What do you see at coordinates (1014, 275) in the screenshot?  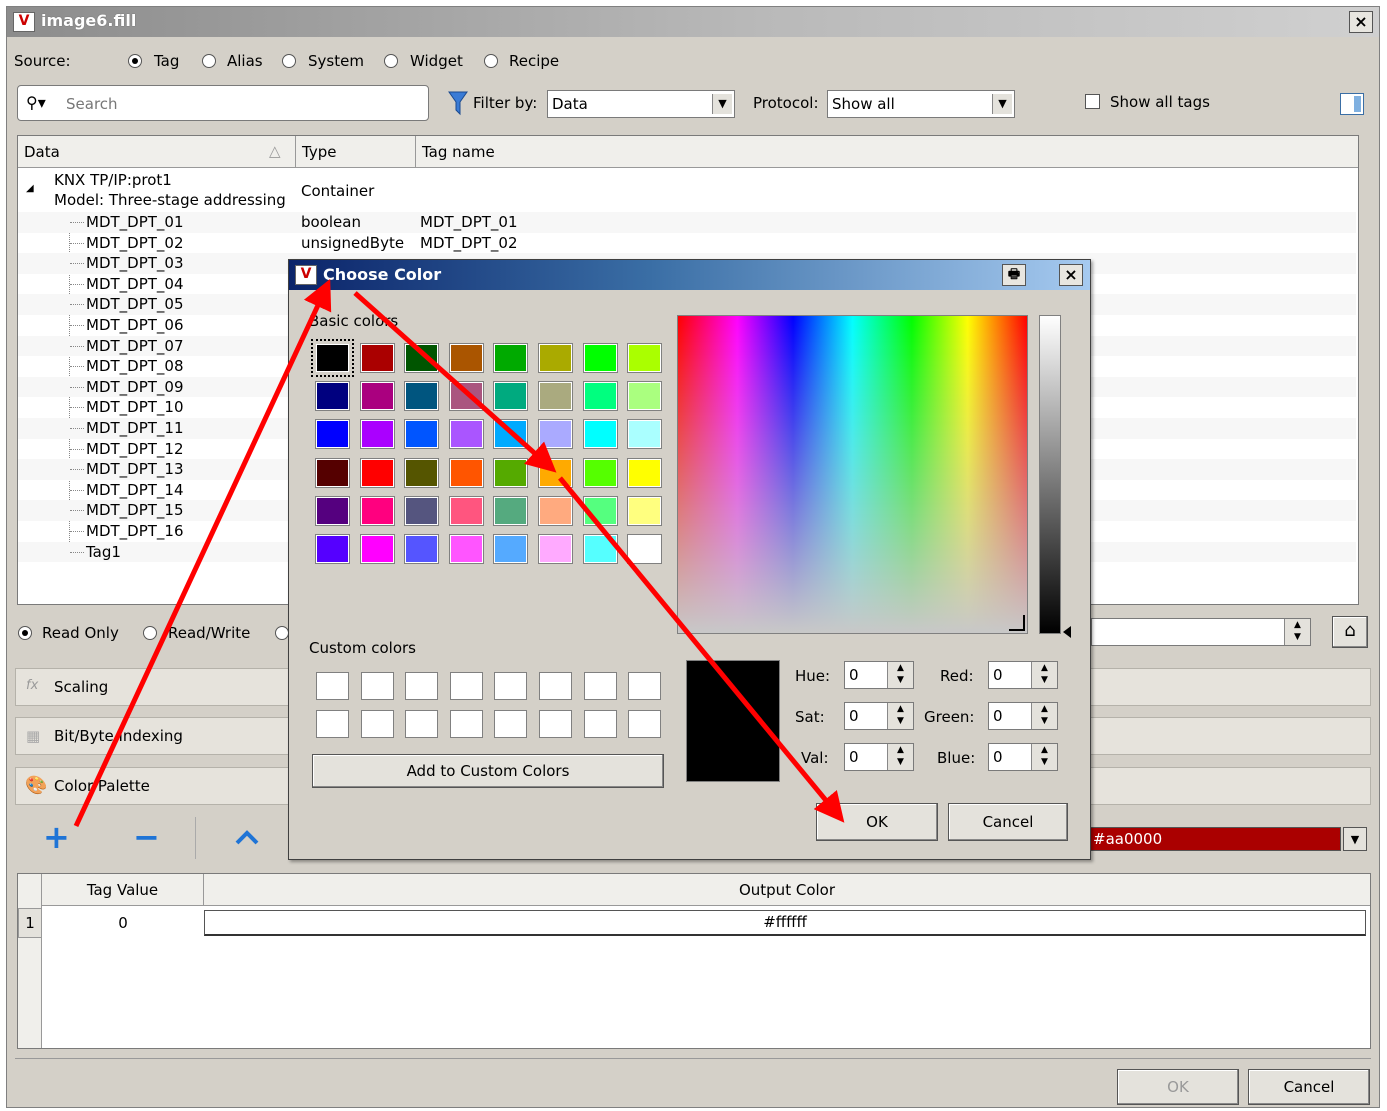 I see `printer-icon: 🖶` at bounding box center [1014, 275].